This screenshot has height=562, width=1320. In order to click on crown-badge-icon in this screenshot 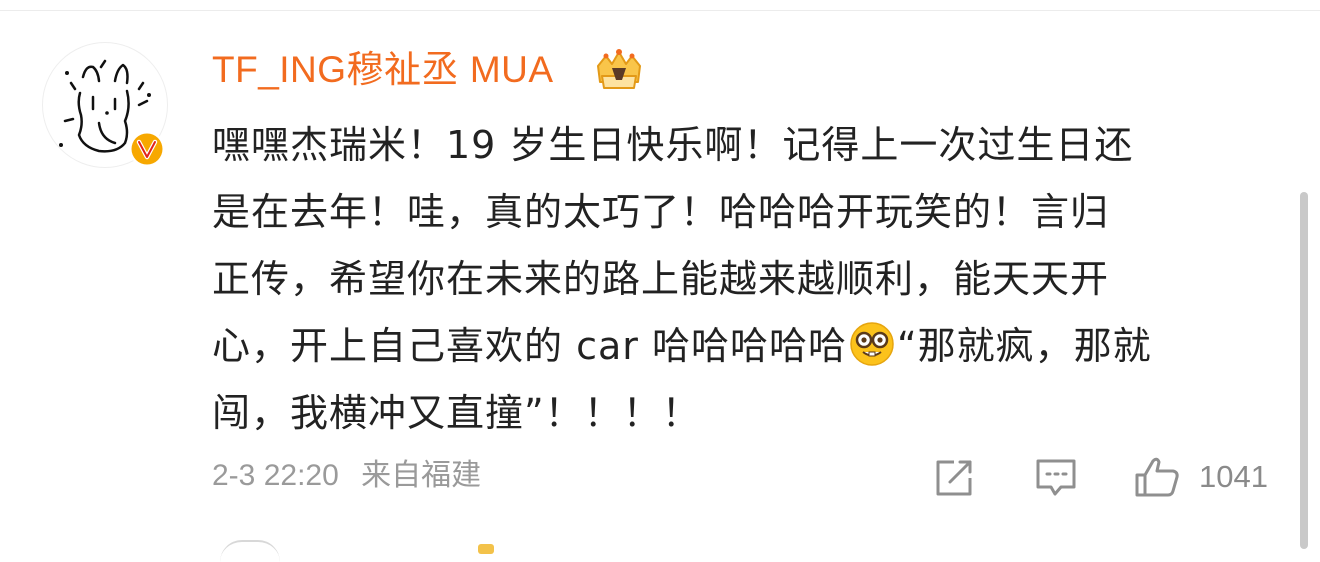, I will do `click(619, 70)`.